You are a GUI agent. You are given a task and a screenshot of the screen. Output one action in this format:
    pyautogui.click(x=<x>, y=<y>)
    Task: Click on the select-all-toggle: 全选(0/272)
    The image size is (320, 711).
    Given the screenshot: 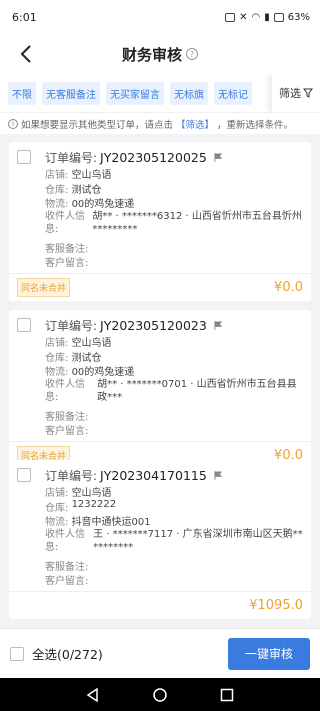 What is the action you would take?
    pyautogui.click(x=56, y=653)
    